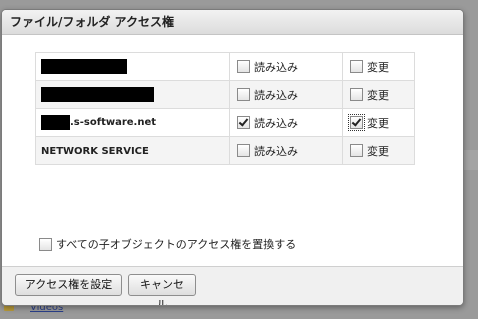 This screenshot has height=319, width=478. I want to click on replace-children-checkbox, so click(45, 244).